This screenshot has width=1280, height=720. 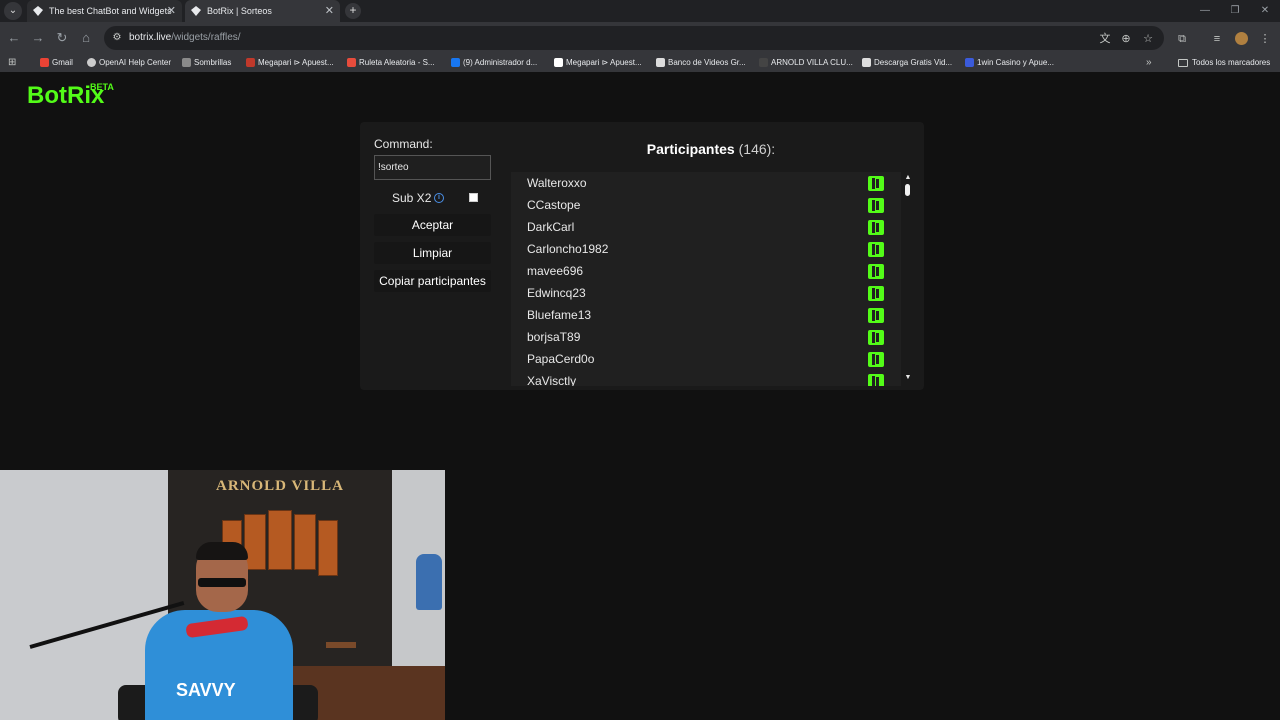 I want to click on participants-heading: Participantes, so click(x=690, y=149).